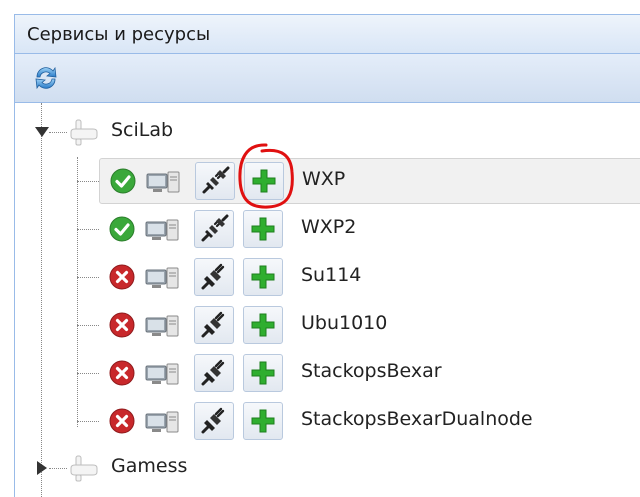 The image size is (640, 497). I want to click on tree-row-stackopsbexar: StackopsBexar, so click(369, 373).